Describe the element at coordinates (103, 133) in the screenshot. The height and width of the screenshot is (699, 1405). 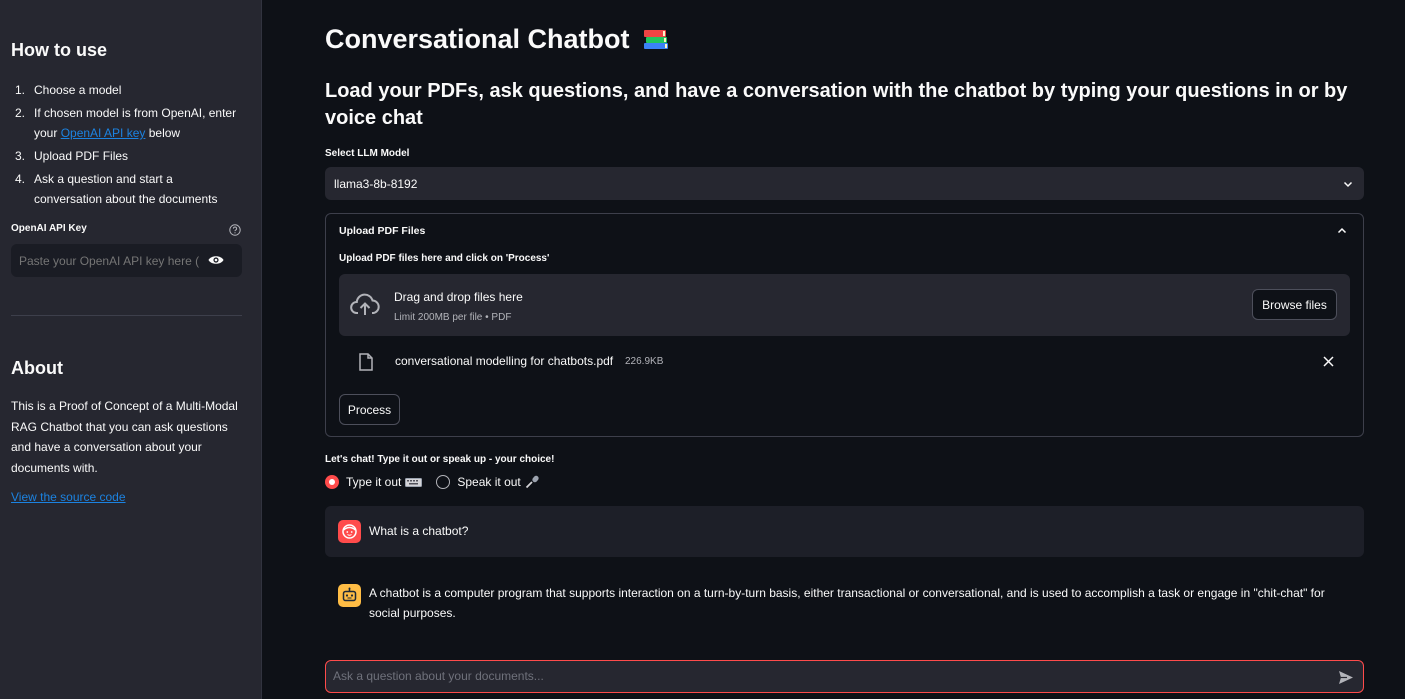
I see `openai-api-key-link: OpenAI API key` at that location.